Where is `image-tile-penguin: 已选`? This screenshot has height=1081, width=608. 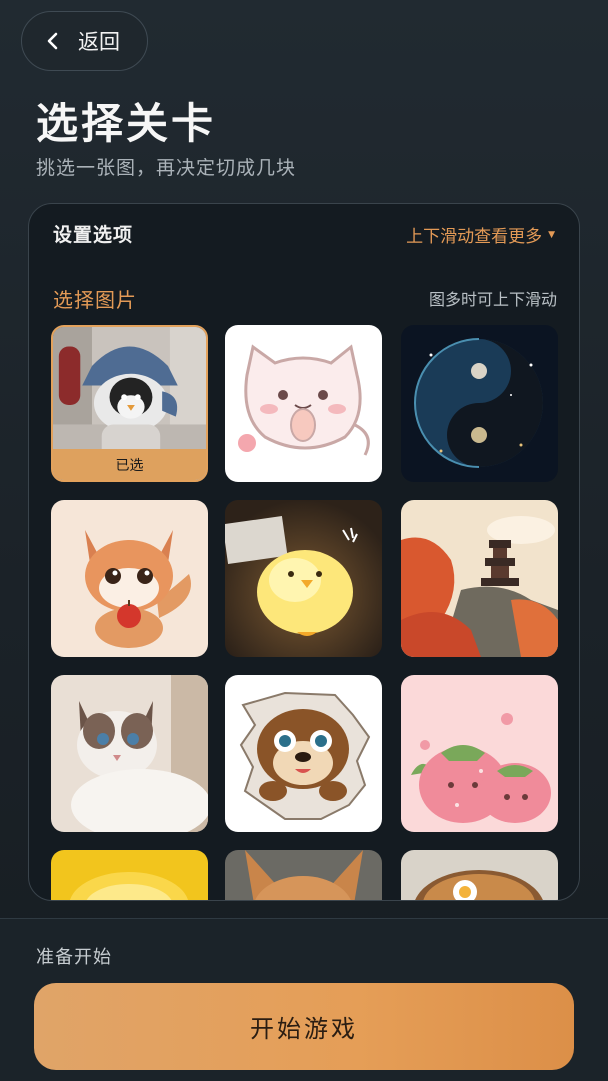
image-tile-penguin: 已选 is located at coordinates (129, 403).